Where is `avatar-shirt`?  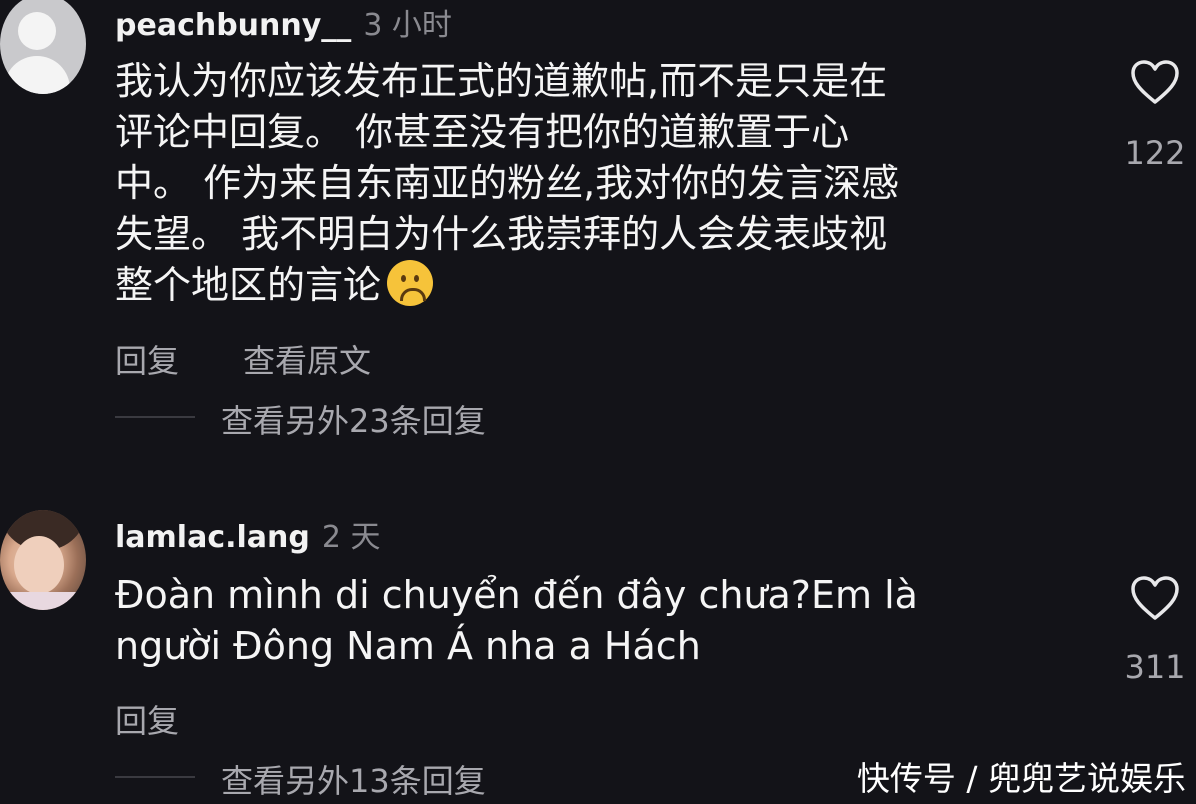 avatar-shirt is located at coordinates (43, 601).